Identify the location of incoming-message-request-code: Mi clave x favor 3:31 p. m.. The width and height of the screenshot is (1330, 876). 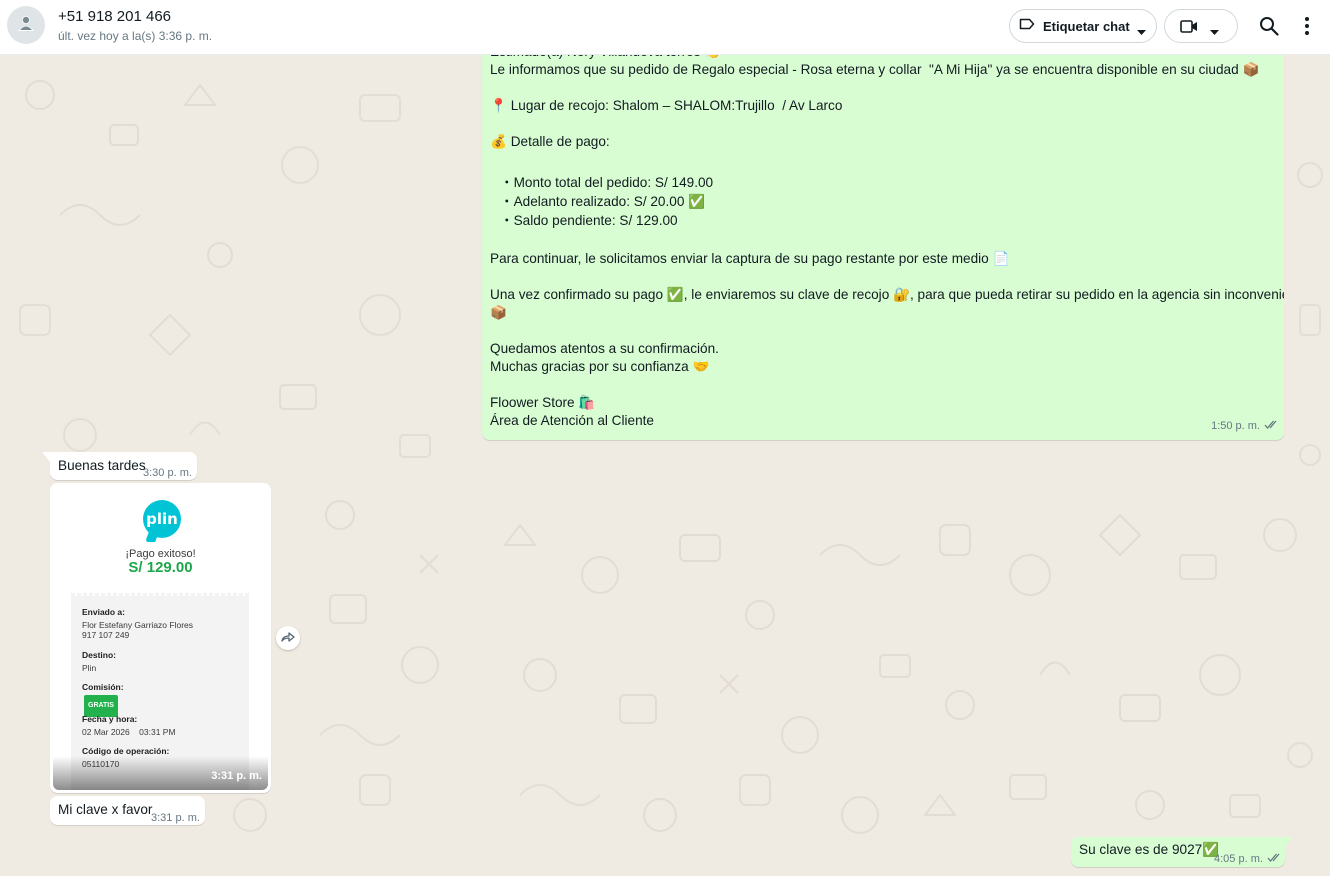
(127, 810).